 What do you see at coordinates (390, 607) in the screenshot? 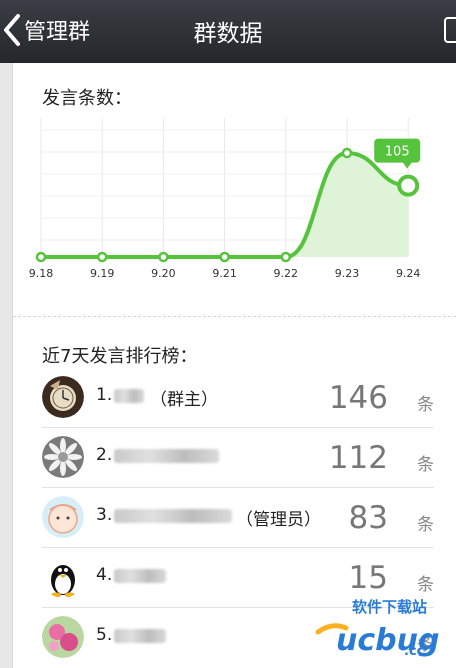
I see `watermark-text: 软件下载站` at bounding box center [390, 607].